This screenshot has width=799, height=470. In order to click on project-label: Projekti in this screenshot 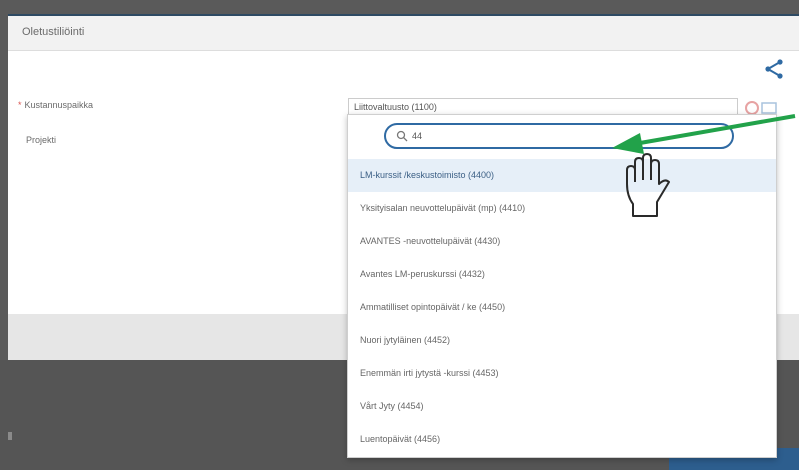, I will do `click(41, 140)`.